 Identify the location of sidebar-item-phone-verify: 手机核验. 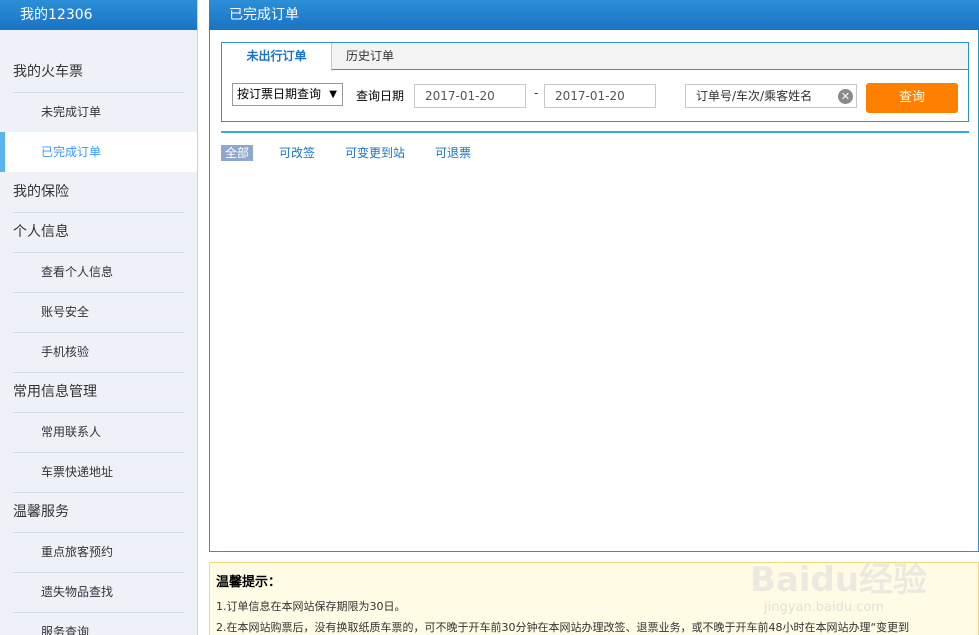
(98, 352).